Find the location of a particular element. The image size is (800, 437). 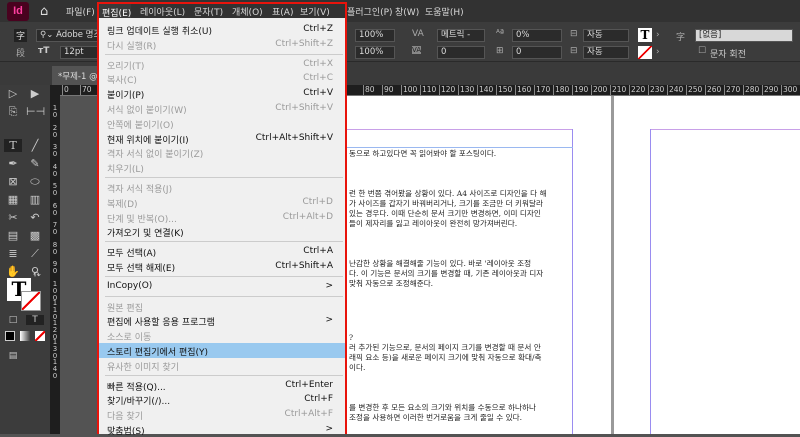

leading-field: 자동 is located at coordinates (606, 35).